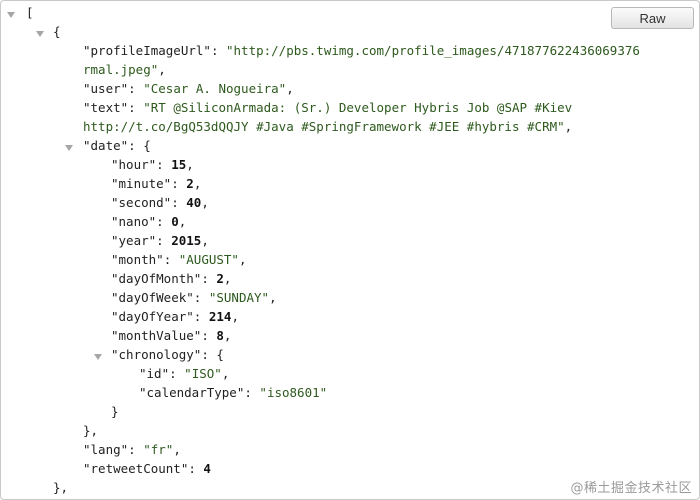  Describe the element at coordinates (156, 335) in the screenshot. I see `json-key: "monthValue"` at that location.